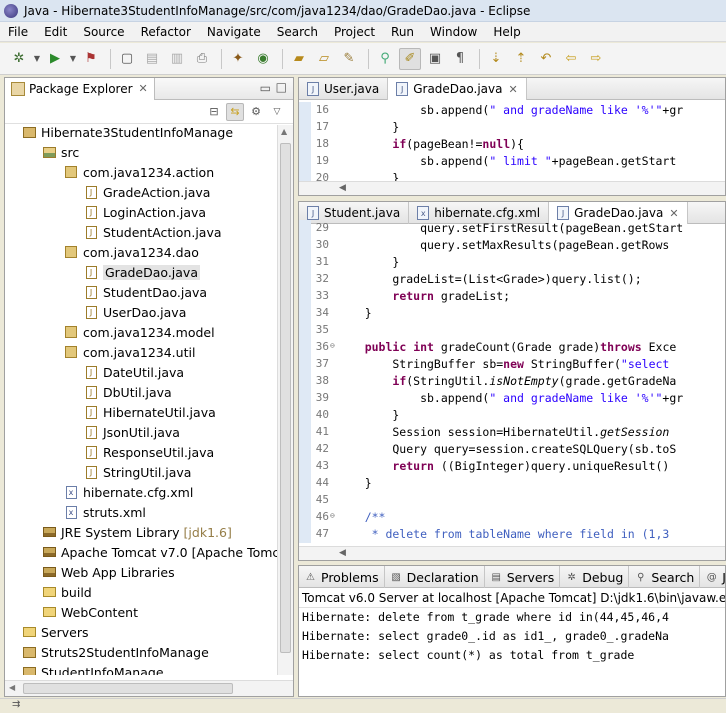 Image resolution: width=726 pixels, height=713 pixels. Describe the element at coordinates (214, 112) in the screenshot. I see `collapse-all-icon: ⊟` at that location.